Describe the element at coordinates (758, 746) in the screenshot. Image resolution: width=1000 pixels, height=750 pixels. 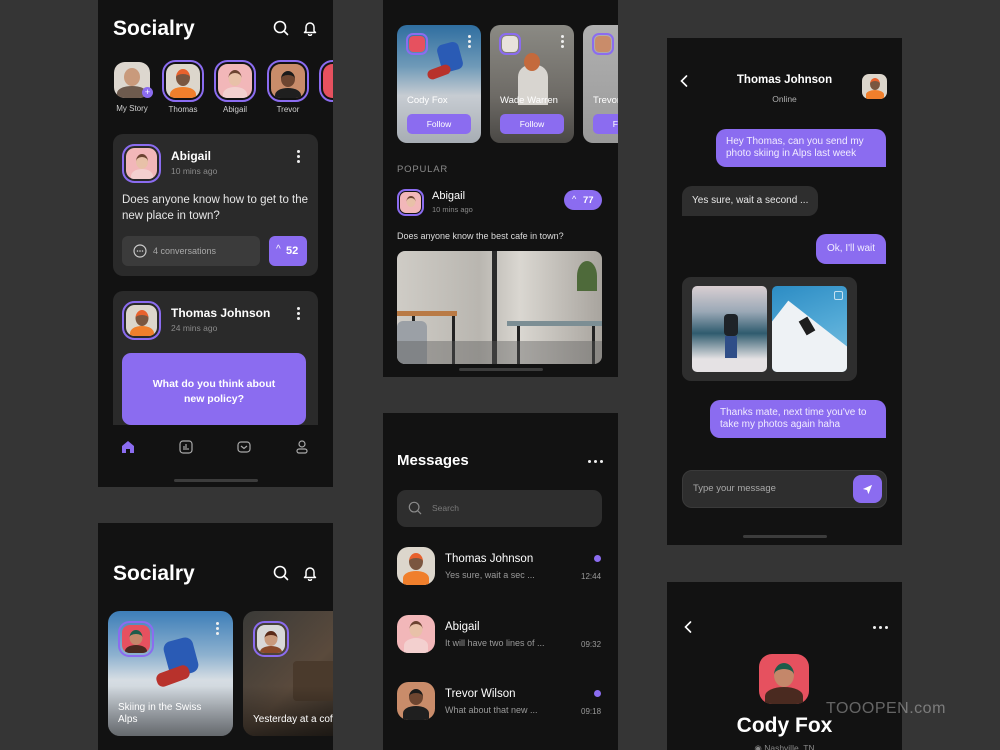
I see `location-pin-icon: ◉` at that location.